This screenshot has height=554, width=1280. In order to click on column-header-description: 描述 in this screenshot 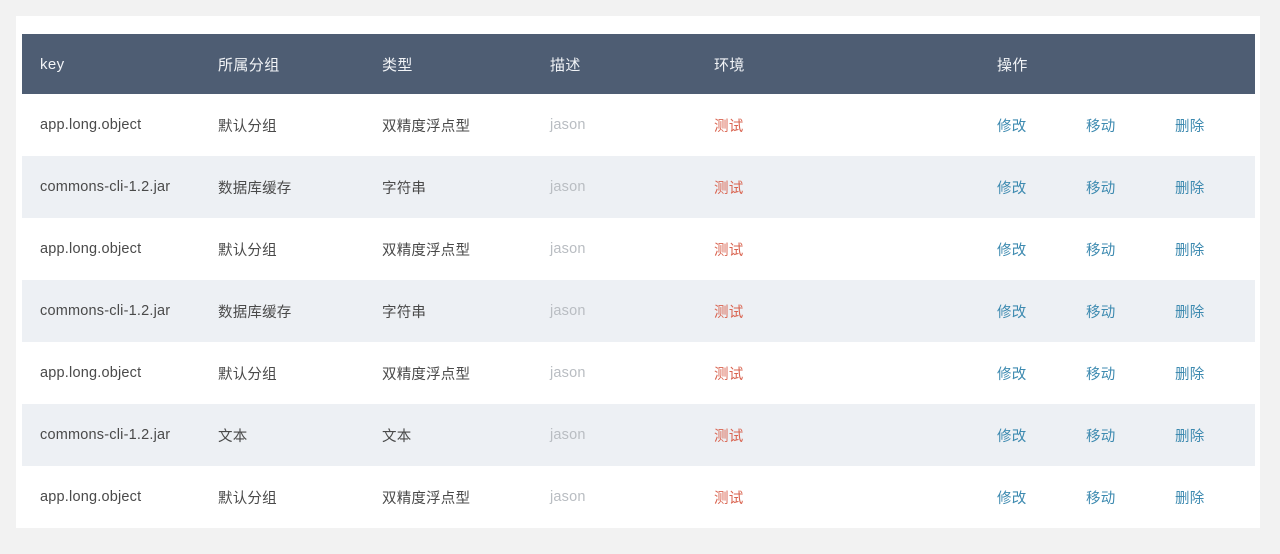, I will do `click(632, 64)`.